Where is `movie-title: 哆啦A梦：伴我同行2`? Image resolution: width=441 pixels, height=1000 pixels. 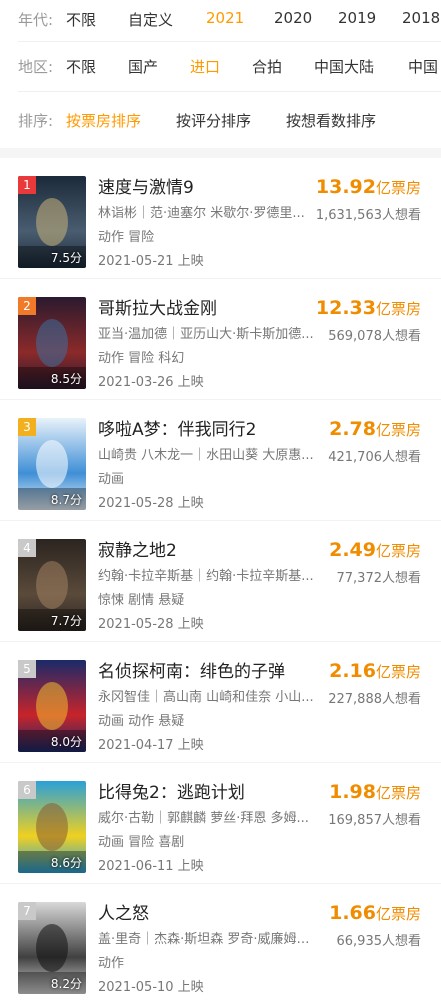 movie-title: 哆啦A梦：伴我同行2 is located at coordinates (208, 430).